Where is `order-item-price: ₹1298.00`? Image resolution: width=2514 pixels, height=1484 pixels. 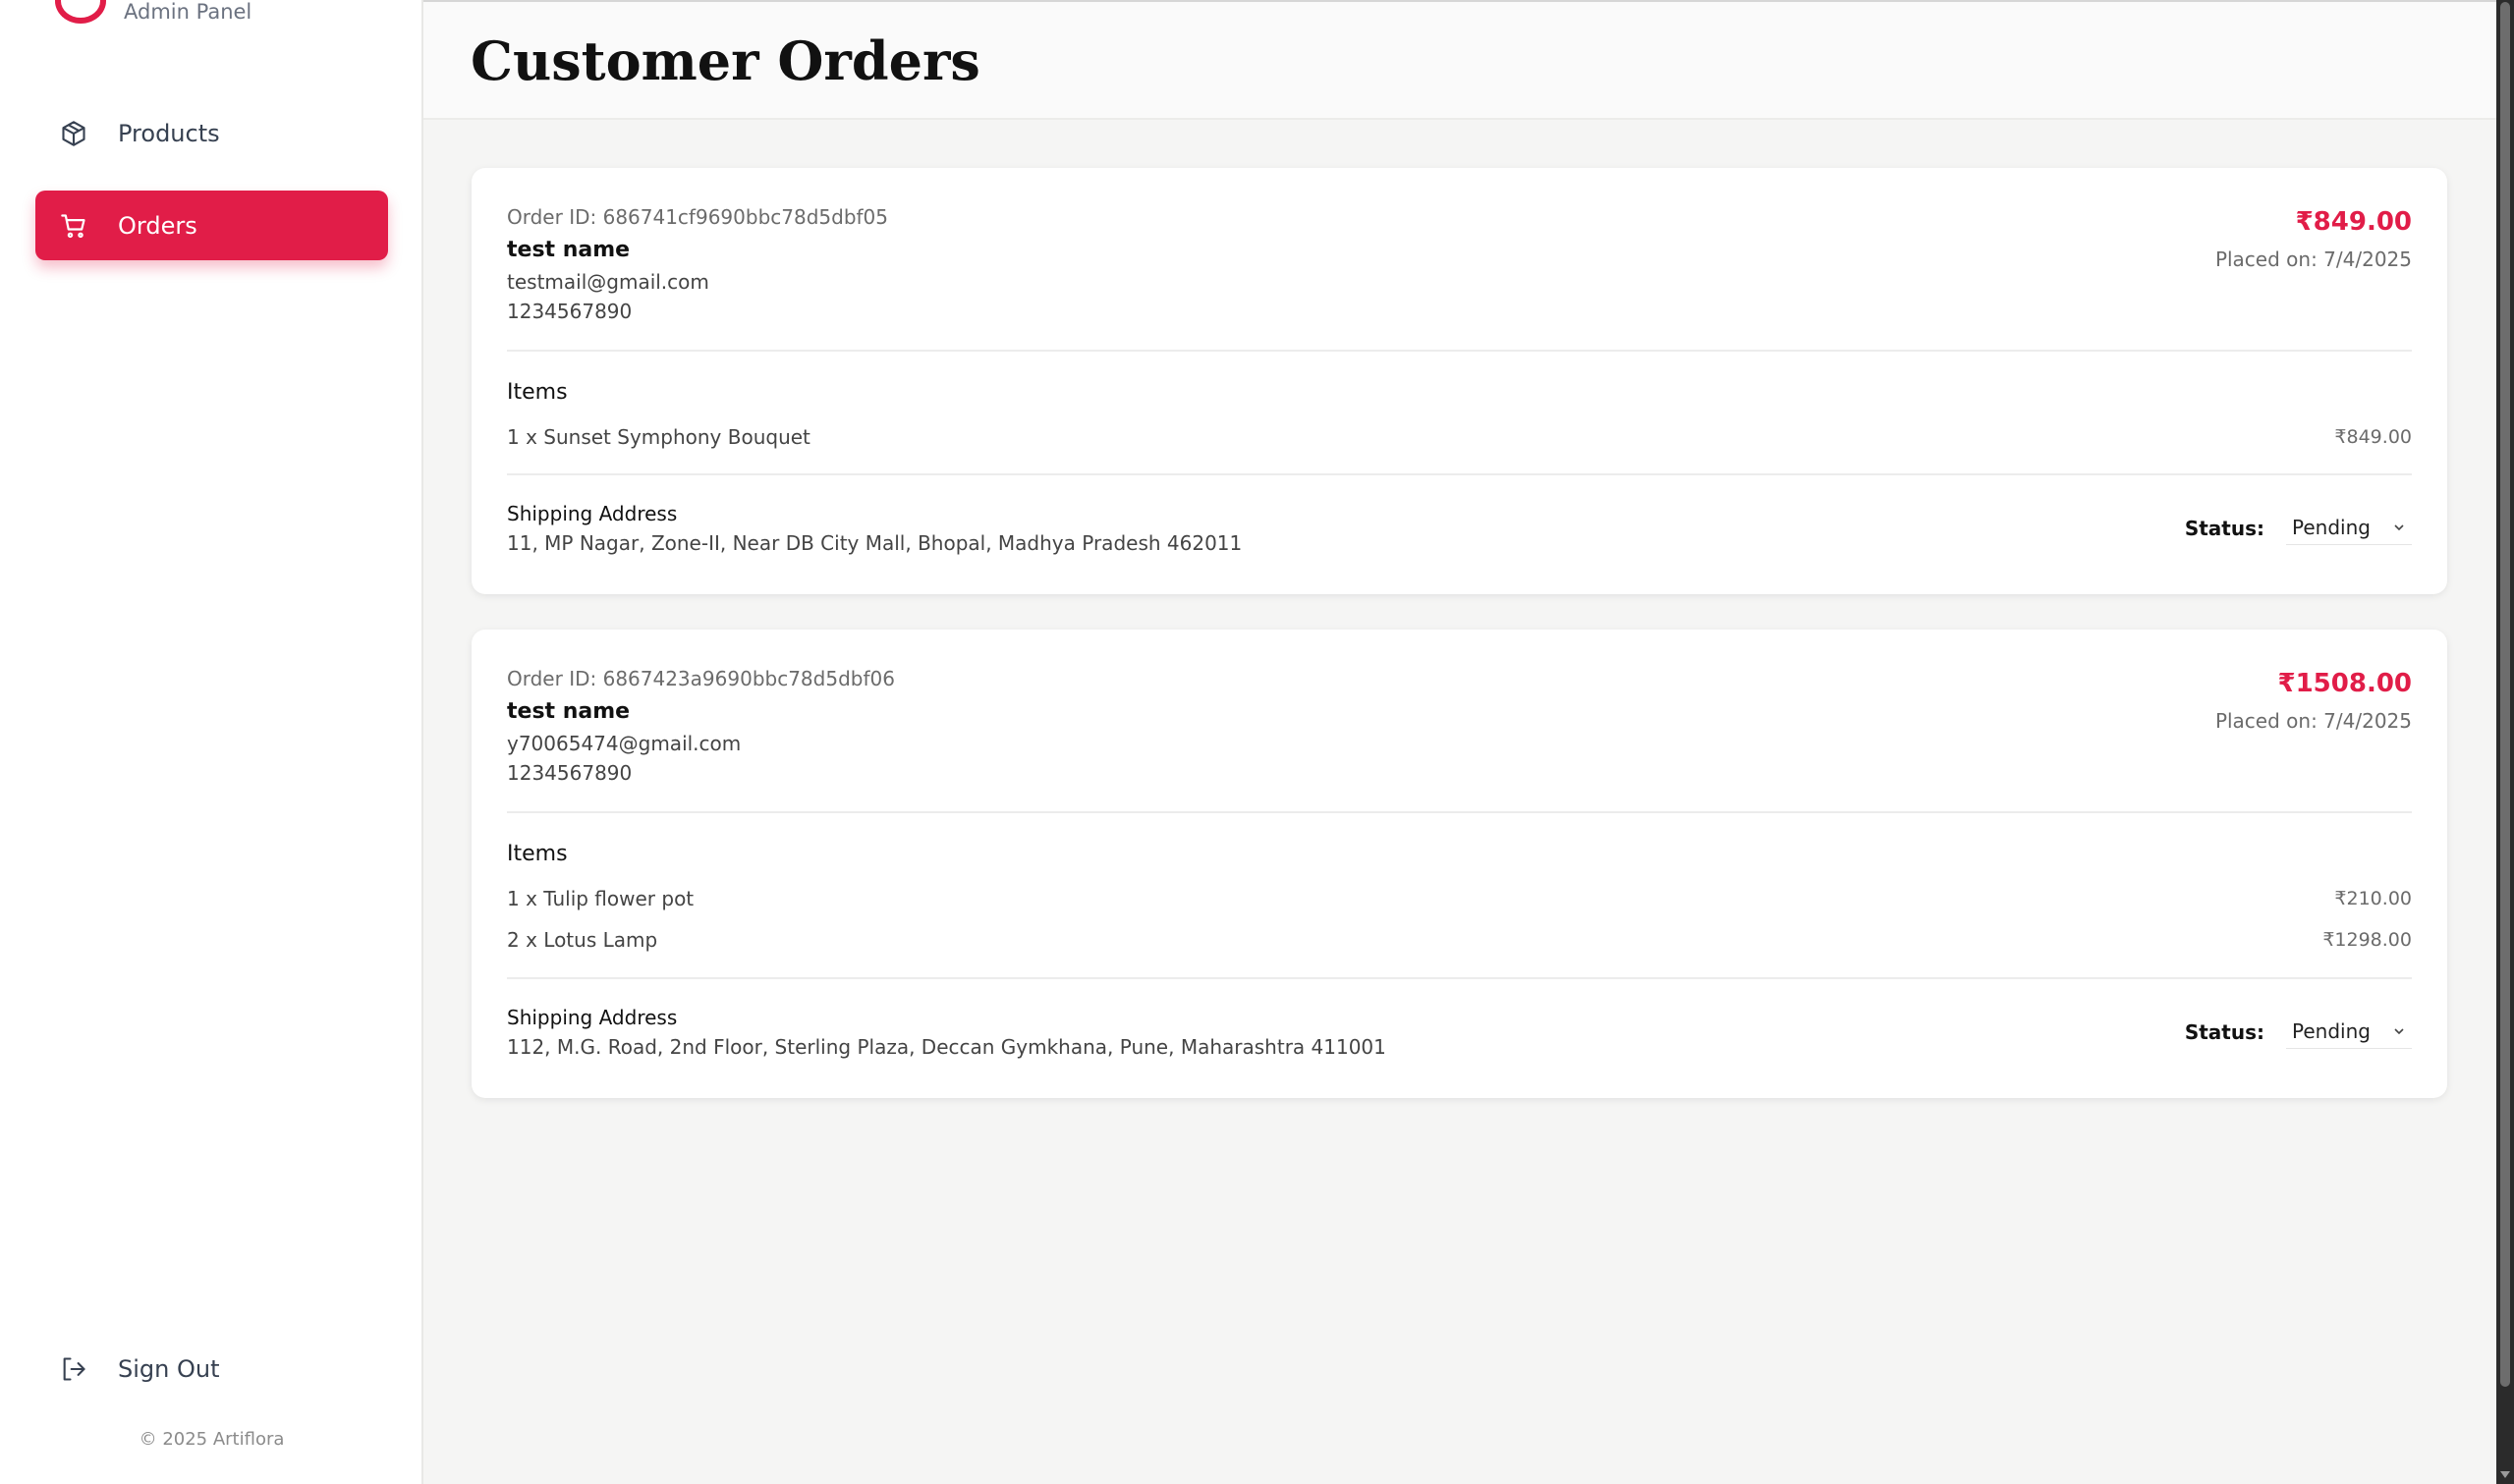
order-item-price: ₹1298.00 is located at coordinates (2367, 940).